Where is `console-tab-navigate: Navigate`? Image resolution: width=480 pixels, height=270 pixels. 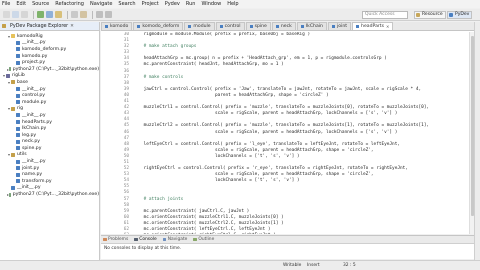
console-tab-navigate: Navigate is located at coordinates (174, 239).